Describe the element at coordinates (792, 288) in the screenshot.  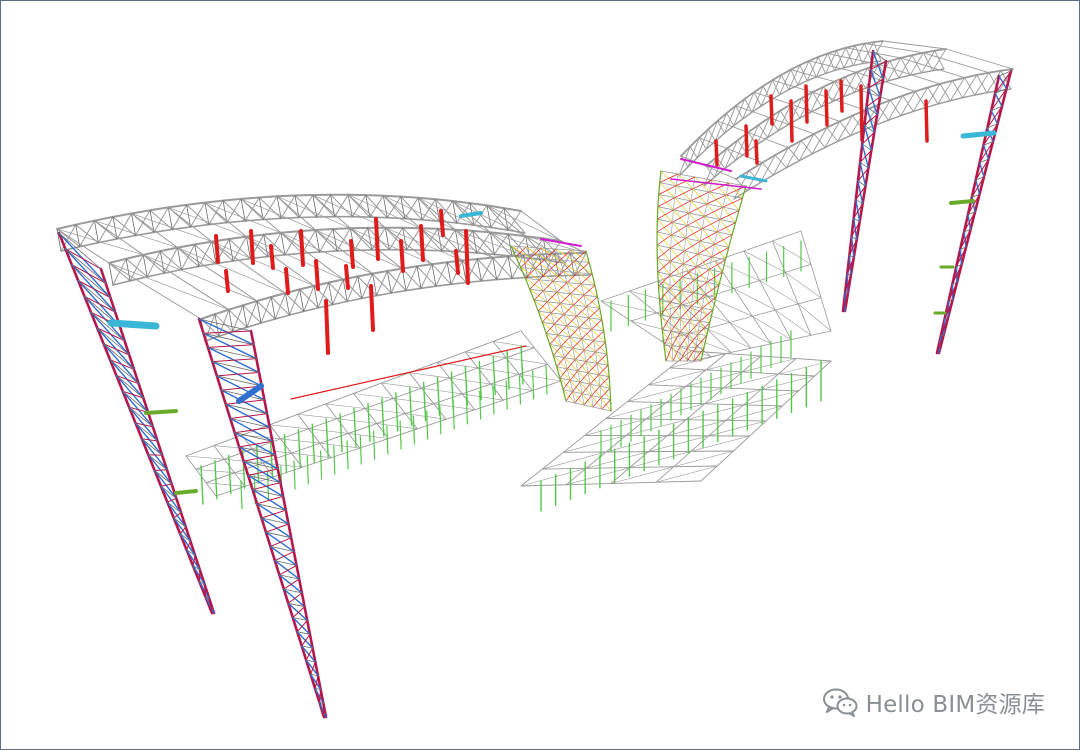
I see `floor-beam` at that location.